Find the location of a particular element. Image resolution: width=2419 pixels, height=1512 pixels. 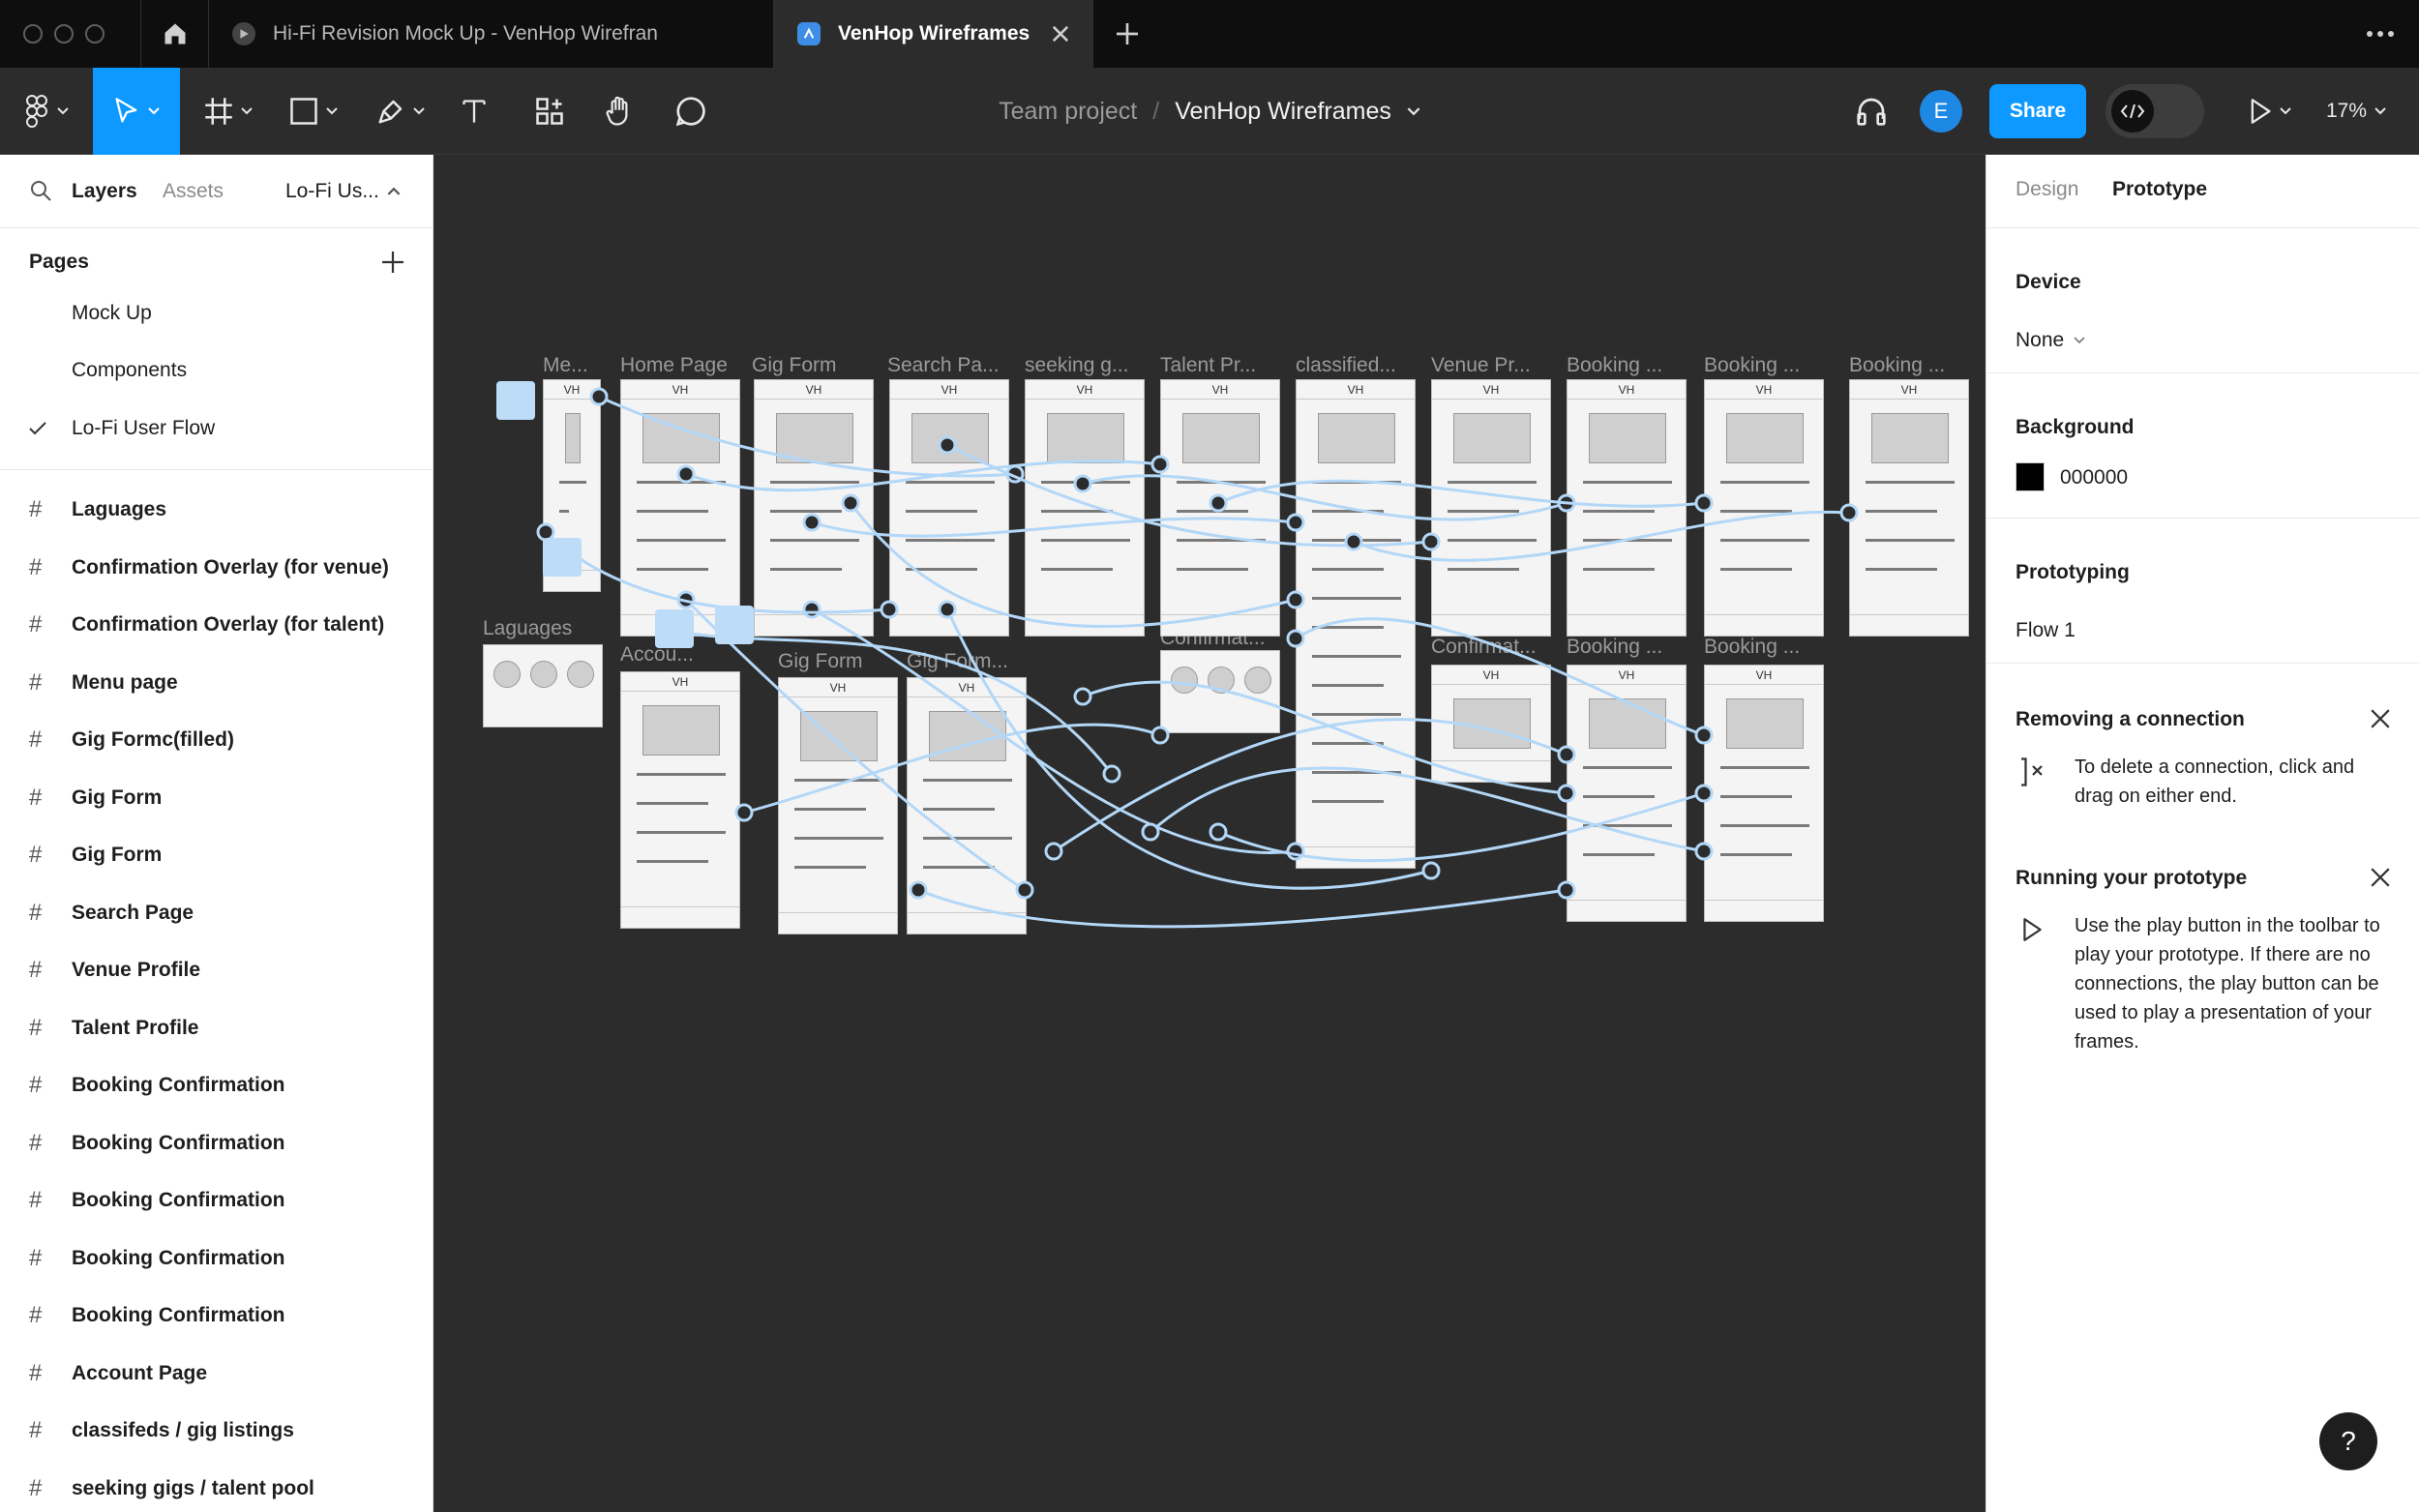

team-project-link: Team project is located at coordinates (1068, 112).